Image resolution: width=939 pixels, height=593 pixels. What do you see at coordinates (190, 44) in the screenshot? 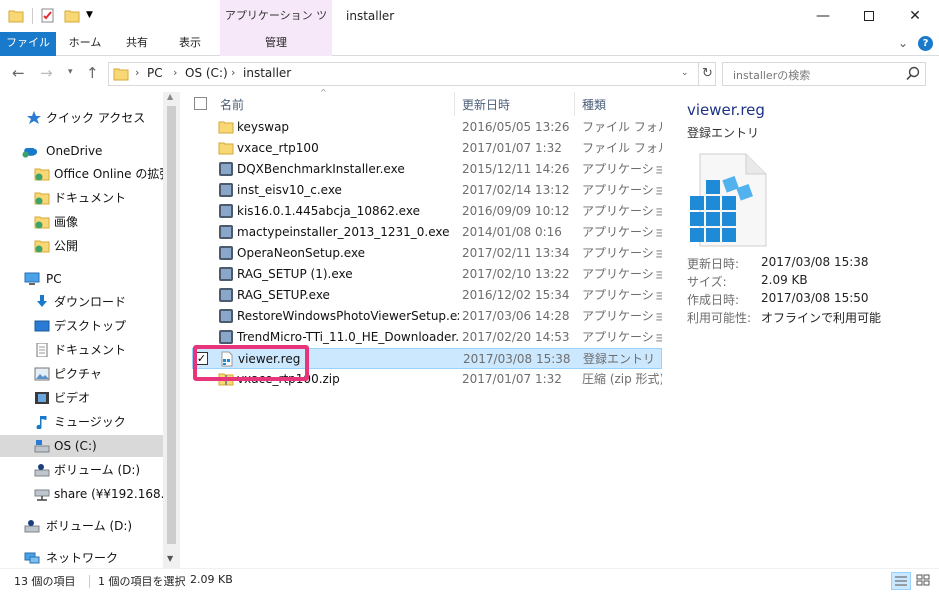
I see `tab-view: 表示` at bounding box center [190, 44].